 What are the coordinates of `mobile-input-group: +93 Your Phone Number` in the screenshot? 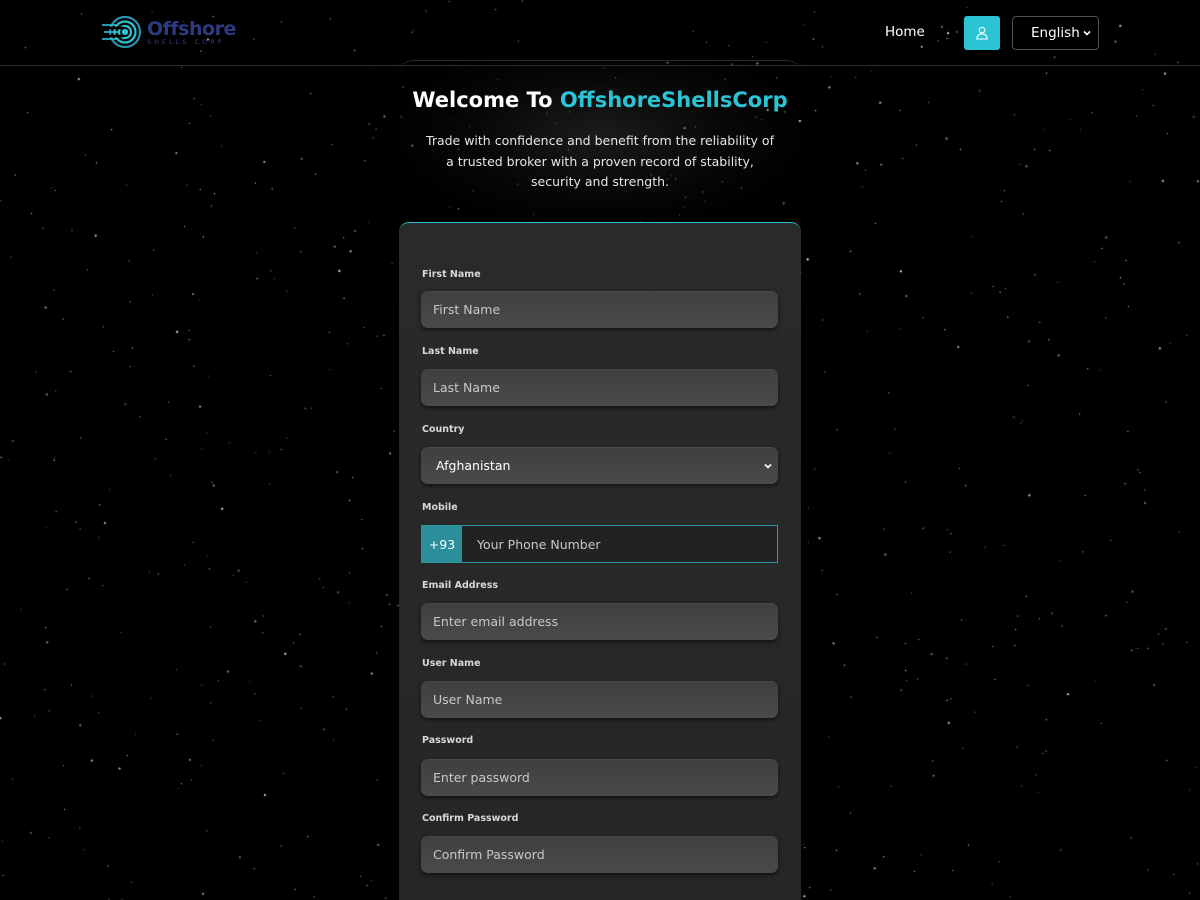 It's located at (599, 544).